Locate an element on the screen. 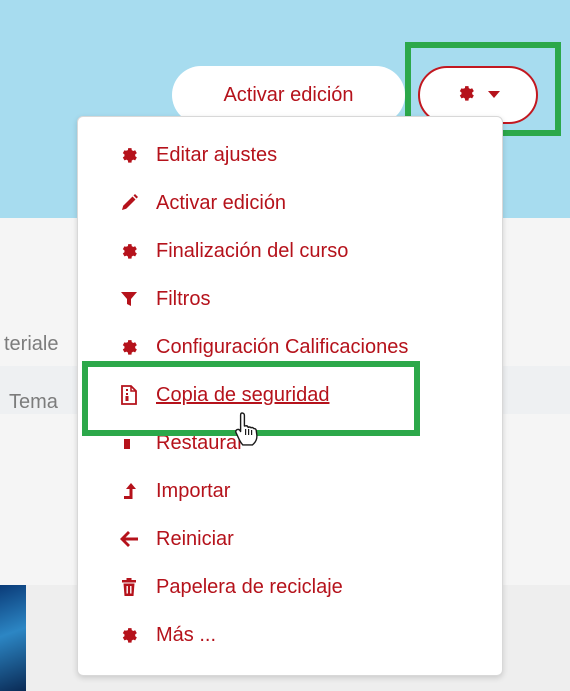 Image resolution: width=570 pixels, height=691 pixels. menu-item-label: Configuración Calificaciones is located at coordinates (282, 346).